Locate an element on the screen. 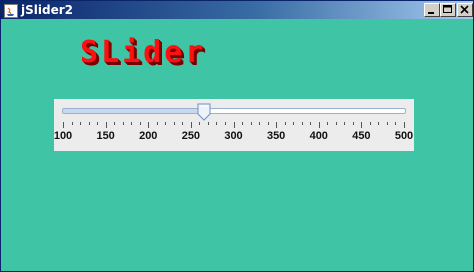  slider-thumb is located at coordinates (204, 112).